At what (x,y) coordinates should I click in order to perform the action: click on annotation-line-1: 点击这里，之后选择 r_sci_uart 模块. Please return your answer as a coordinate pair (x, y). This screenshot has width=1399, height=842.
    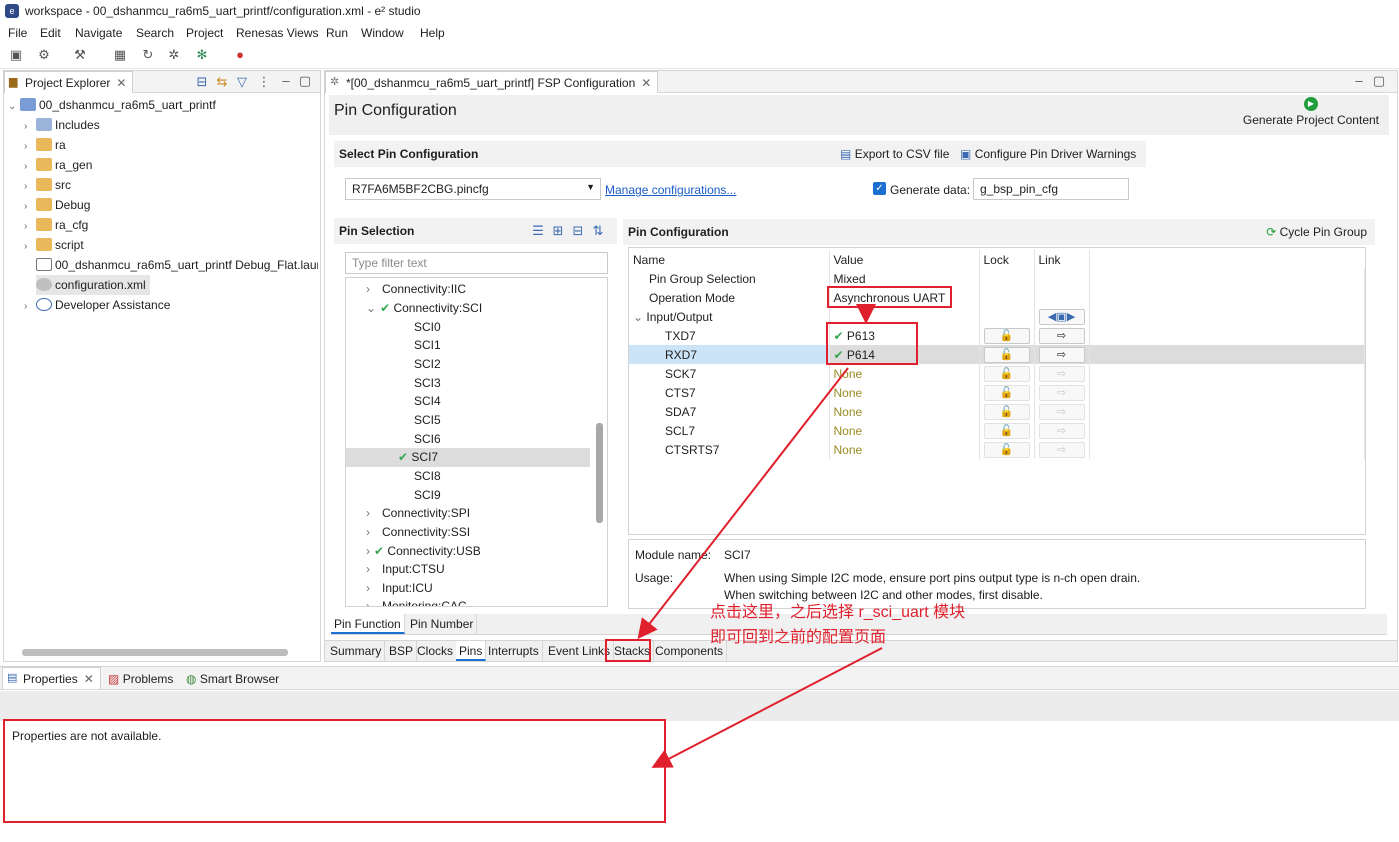
    Looking at the image, I should click on (838, 612).